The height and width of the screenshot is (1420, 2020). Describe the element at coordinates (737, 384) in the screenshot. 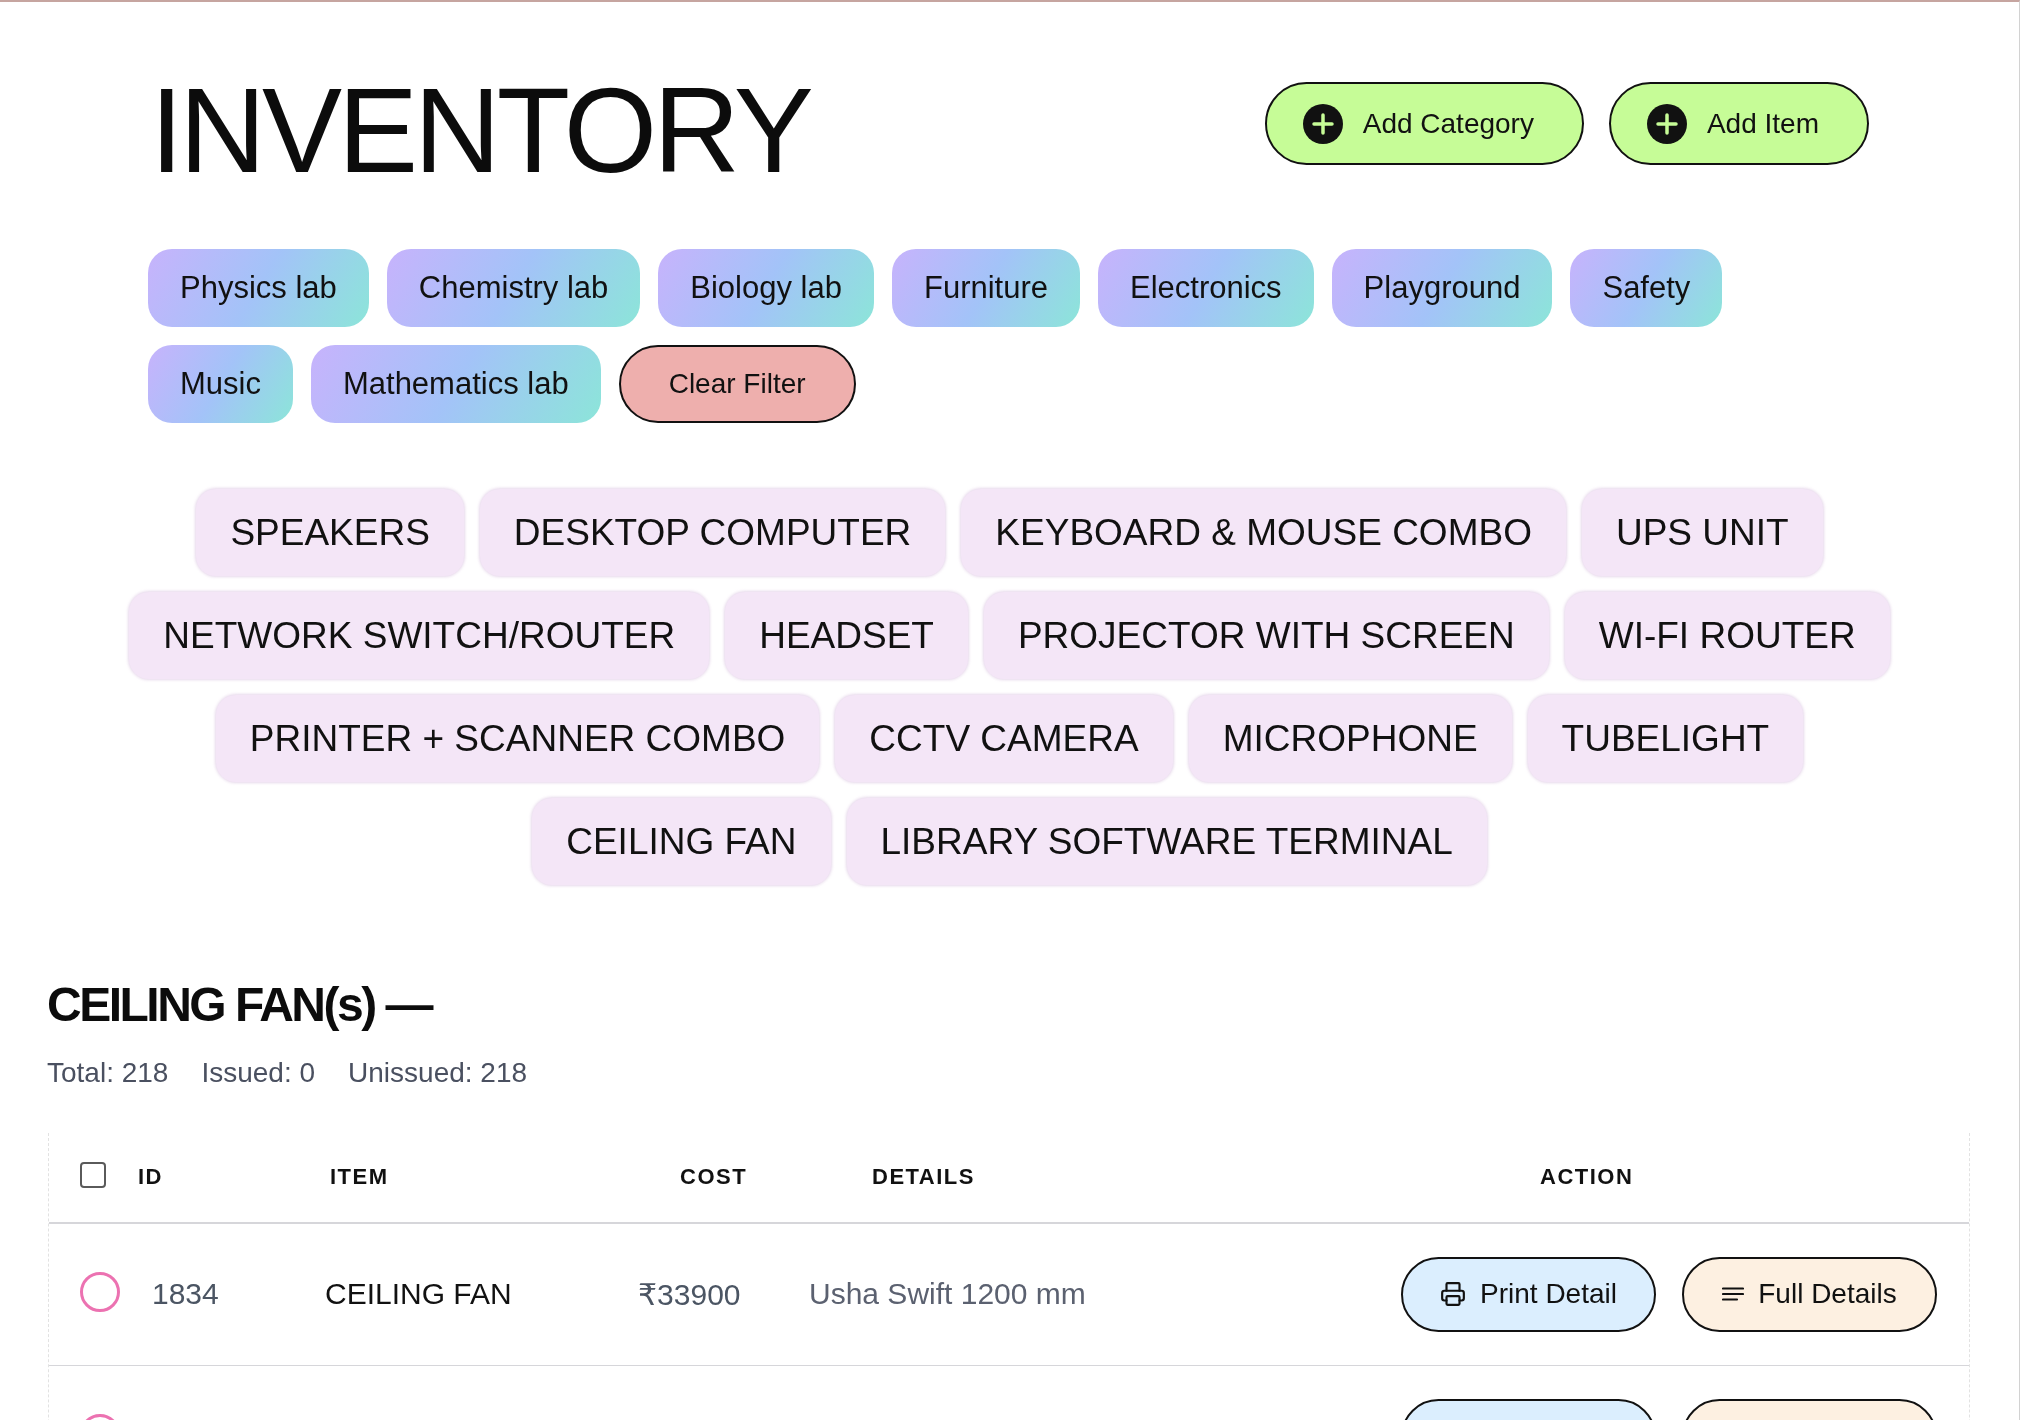

I see `clear-filter-button: Clear Filter` at that location.